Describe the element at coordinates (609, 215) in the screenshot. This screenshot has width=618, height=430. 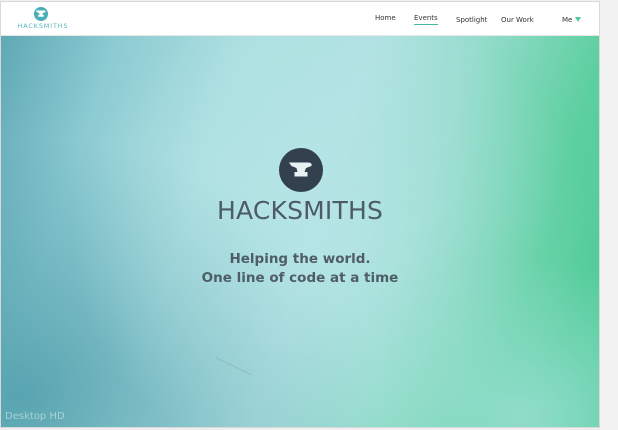
I see `window-edge` at that location.